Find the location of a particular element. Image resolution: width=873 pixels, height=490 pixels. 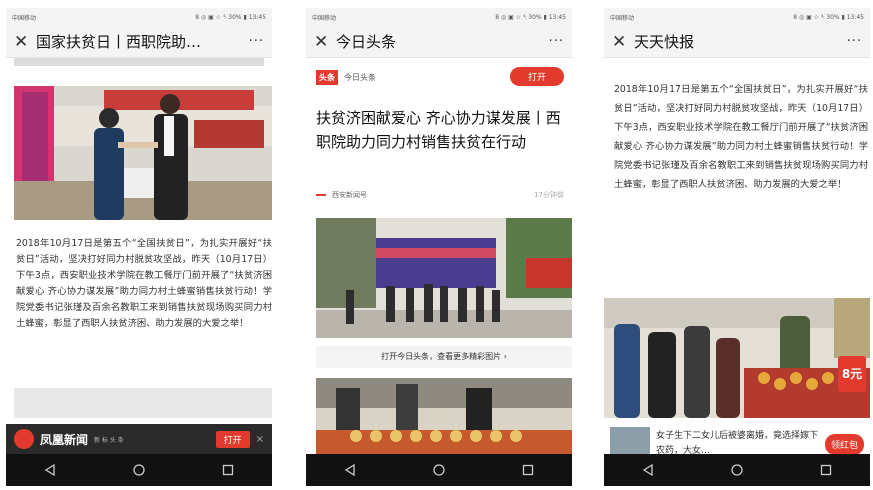

red-packet-badge: 8元 is located at coordinates (852, 374).